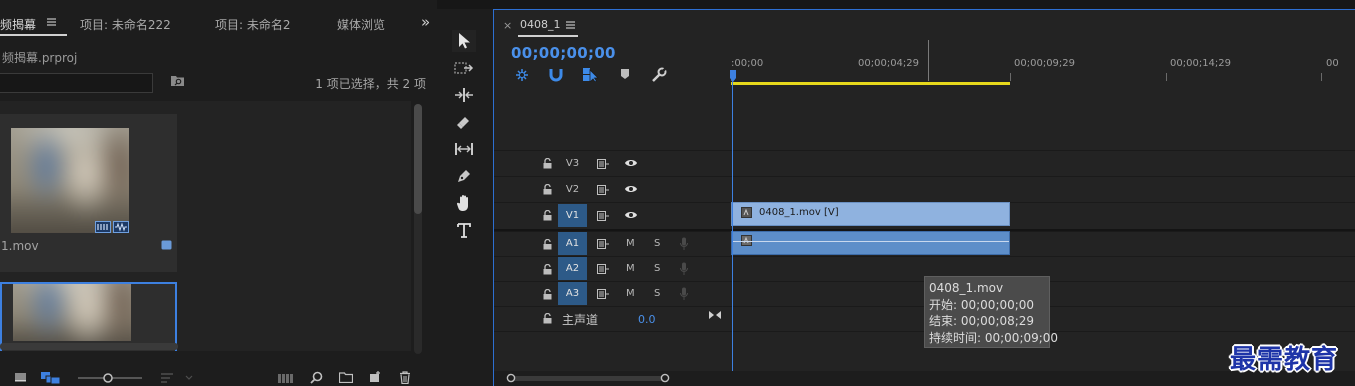 The width and height of the screenshot is (1355, 386). Describe the element at coordinates (464, 176) in the screenshot. I see `pen-tool-icon` at that location.